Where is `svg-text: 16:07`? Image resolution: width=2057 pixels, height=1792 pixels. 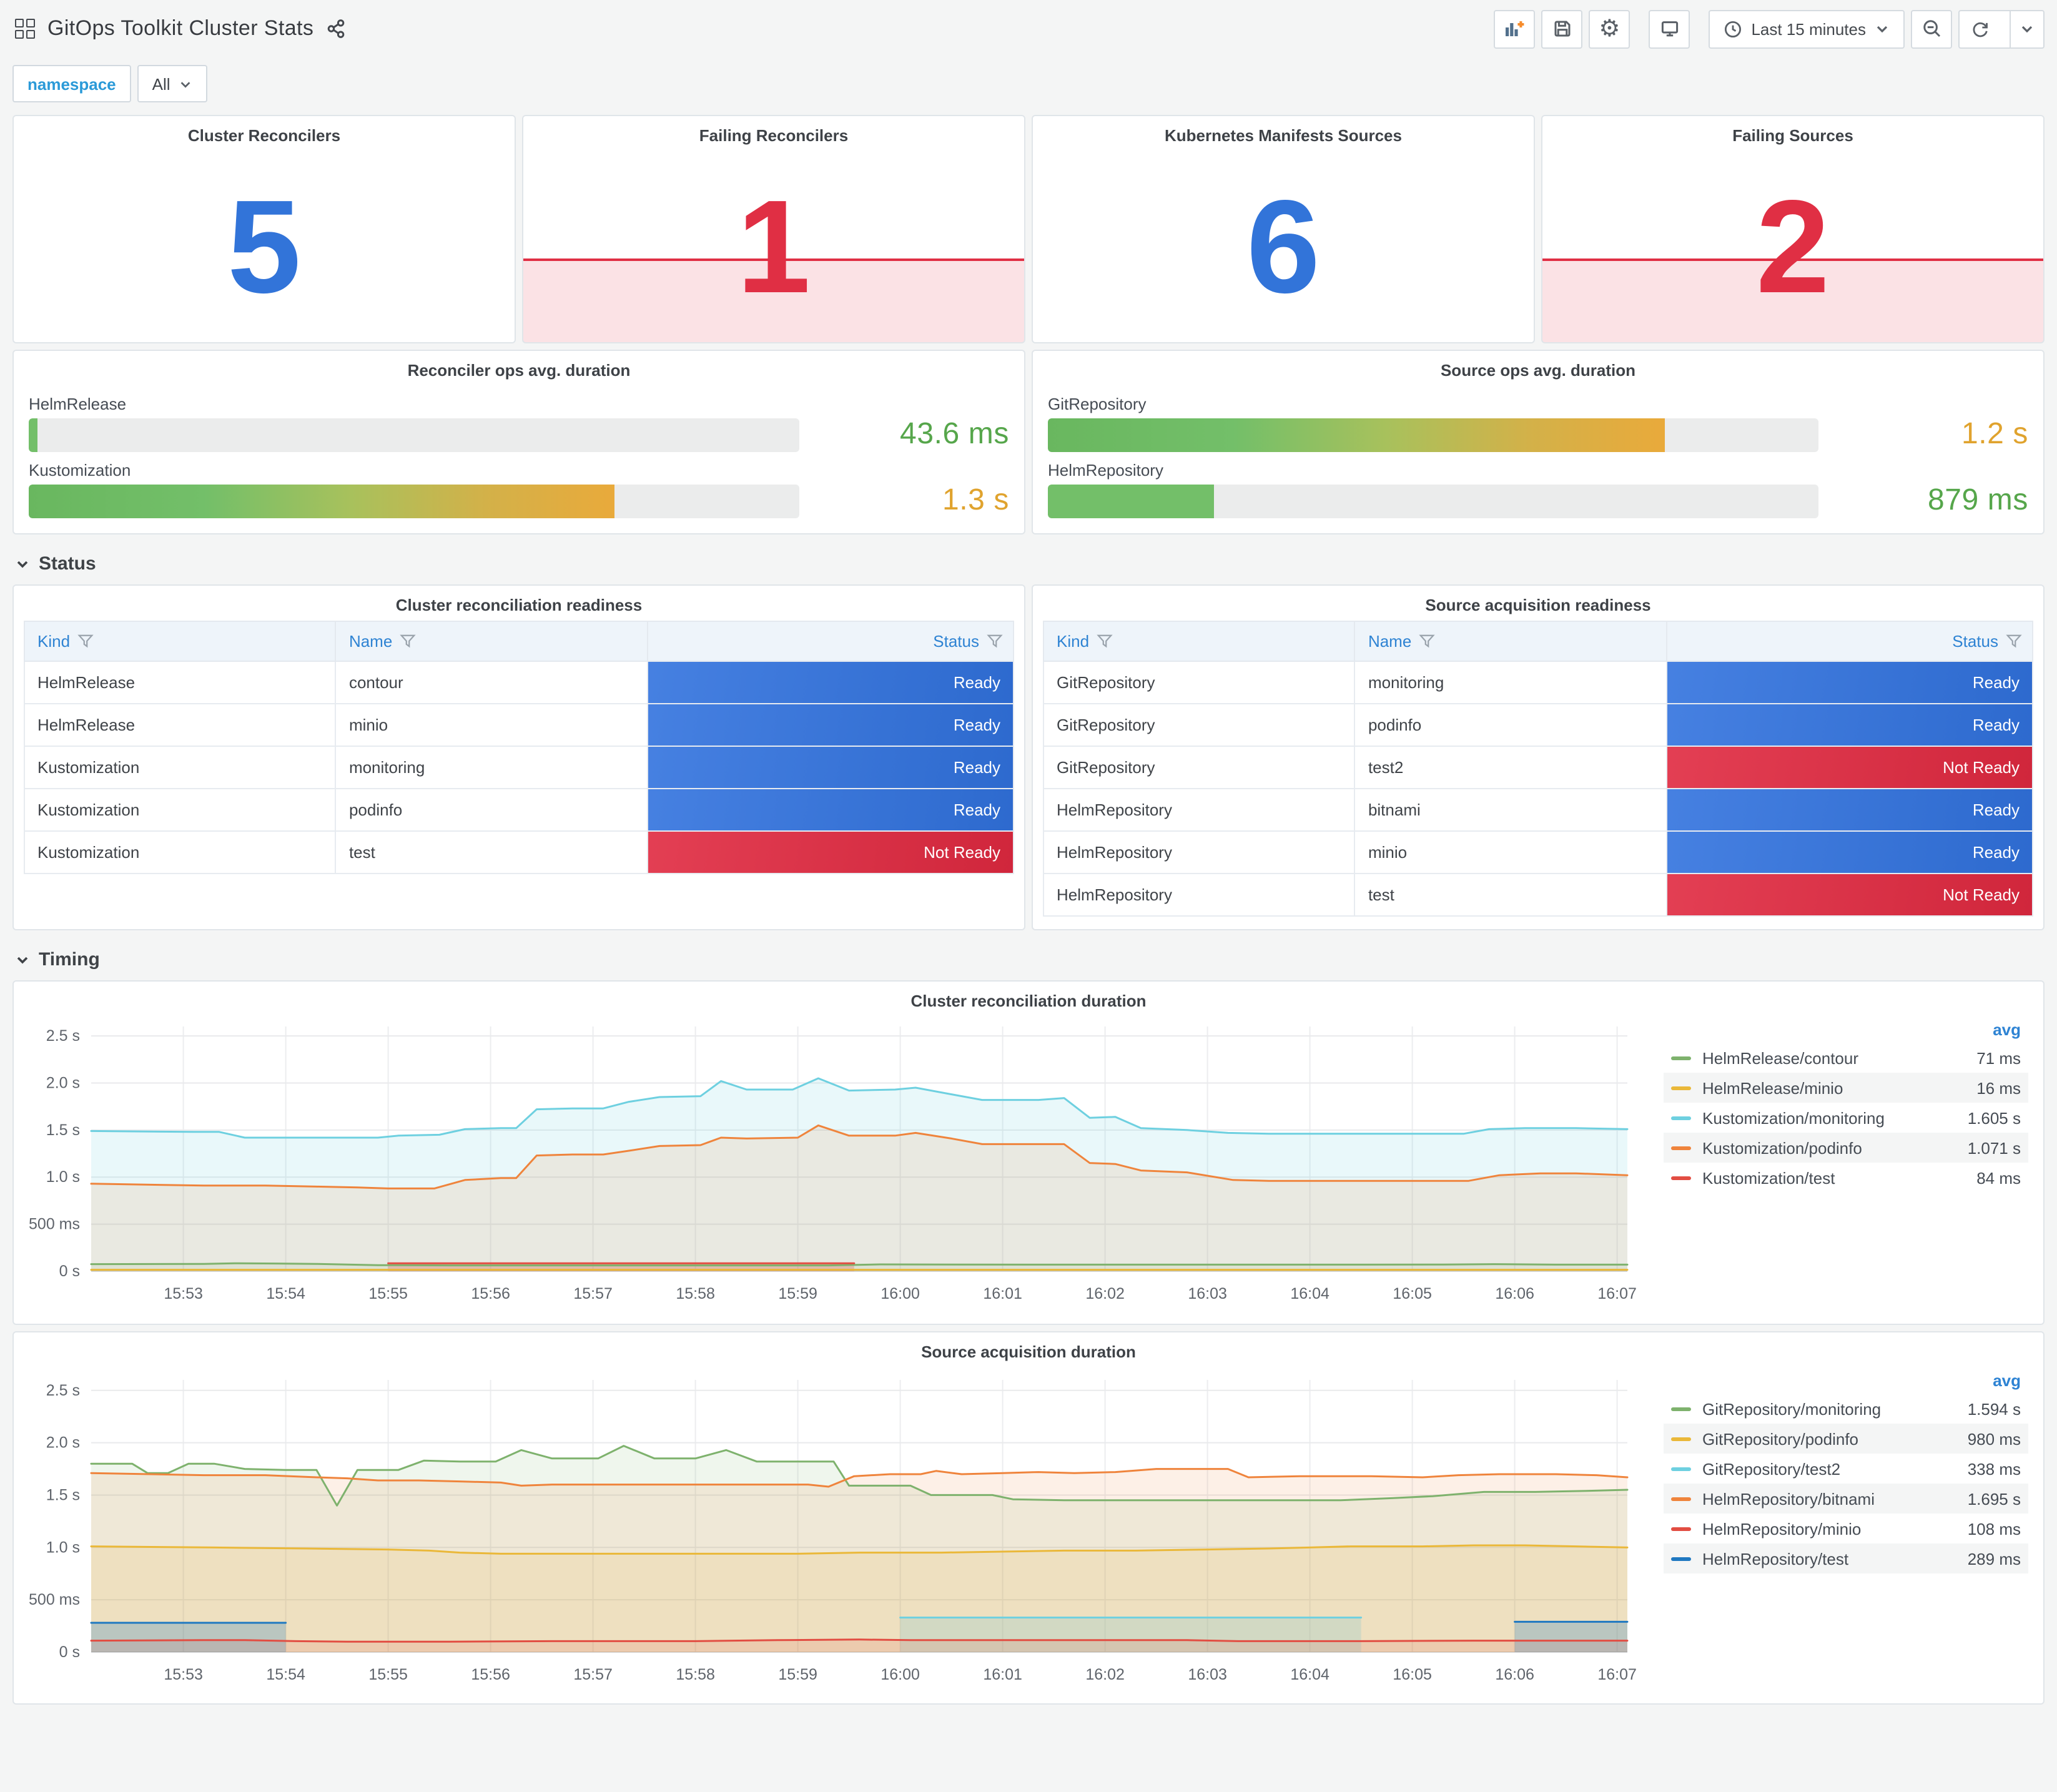
svg-text: 16:07 is located at coordinates (1617, 1293).